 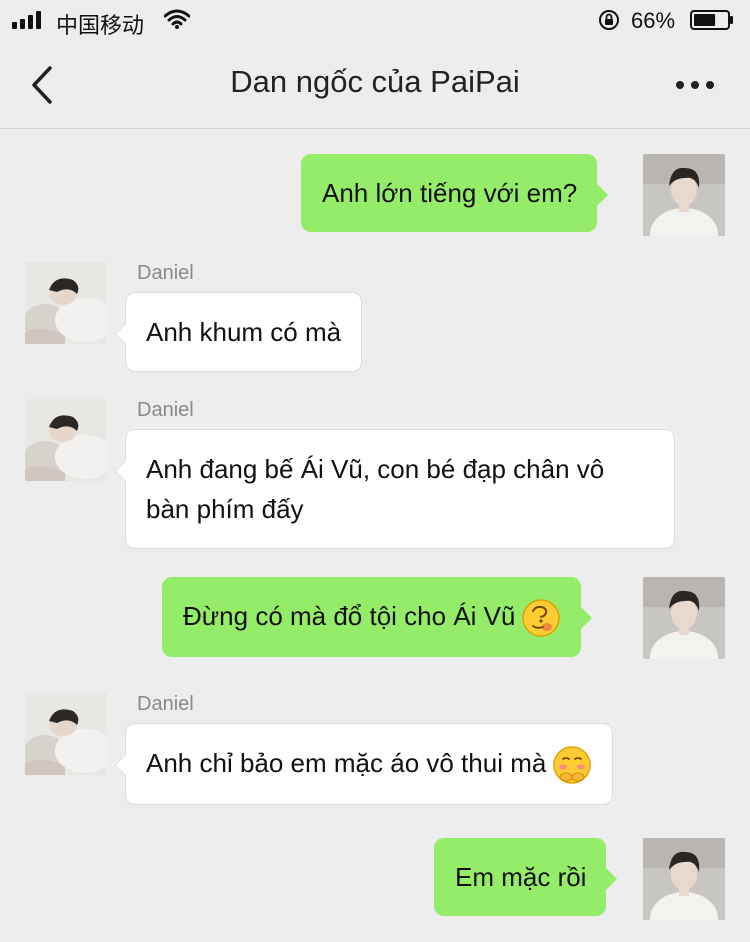 What do you see at coordinates (609, 20) in the screenshot?
I see `rotation-lock-icon` at bounding box center [609, 20].